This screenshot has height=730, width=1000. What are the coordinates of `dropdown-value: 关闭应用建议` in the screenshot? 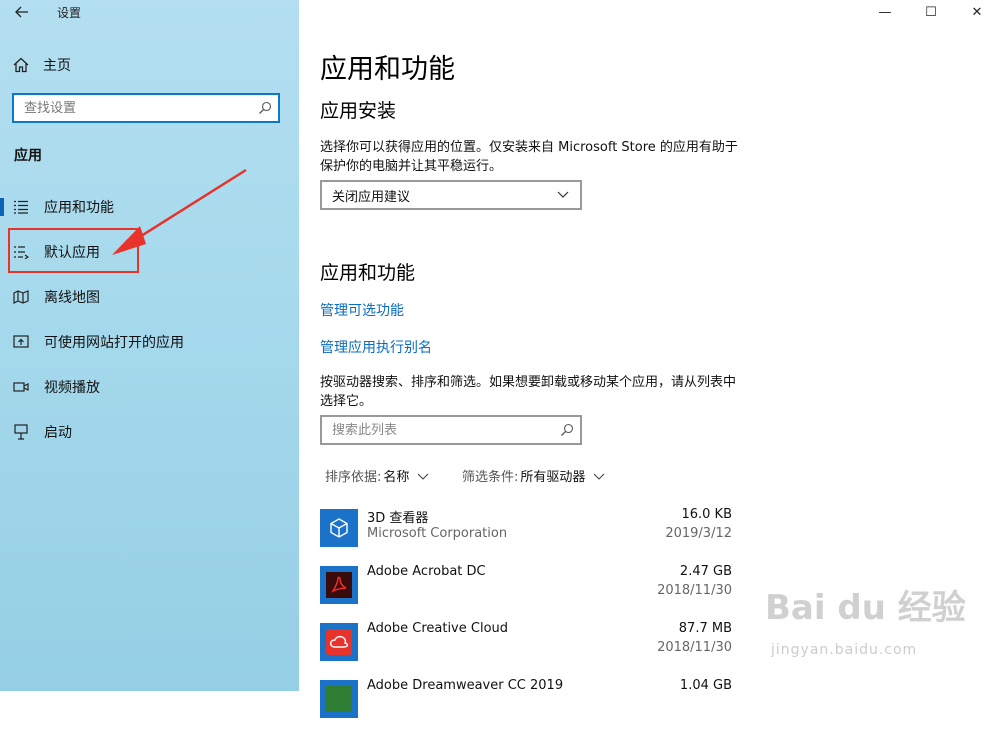 It's located at (371, 197).